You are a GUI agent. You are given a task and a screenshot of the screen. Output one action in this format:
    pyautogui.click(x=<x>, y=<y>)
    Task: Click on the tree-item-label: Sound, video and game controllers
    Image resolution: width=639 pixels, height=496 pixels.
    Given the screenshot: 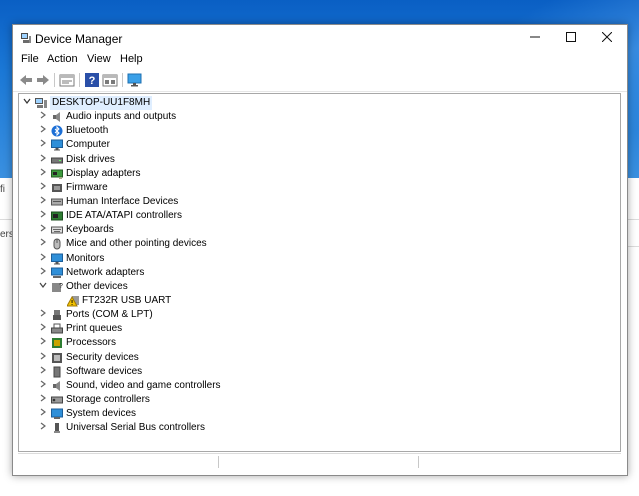 What is the action you would take?
    pyautogui.click(x=143, y=385)
    